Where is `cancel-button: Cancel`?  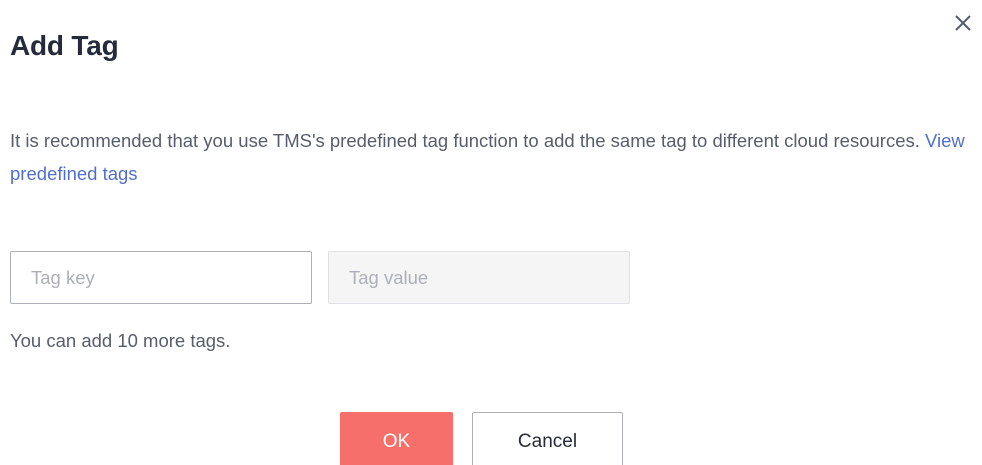
cancel-button: Cancel is located at coordinates (547, 438).